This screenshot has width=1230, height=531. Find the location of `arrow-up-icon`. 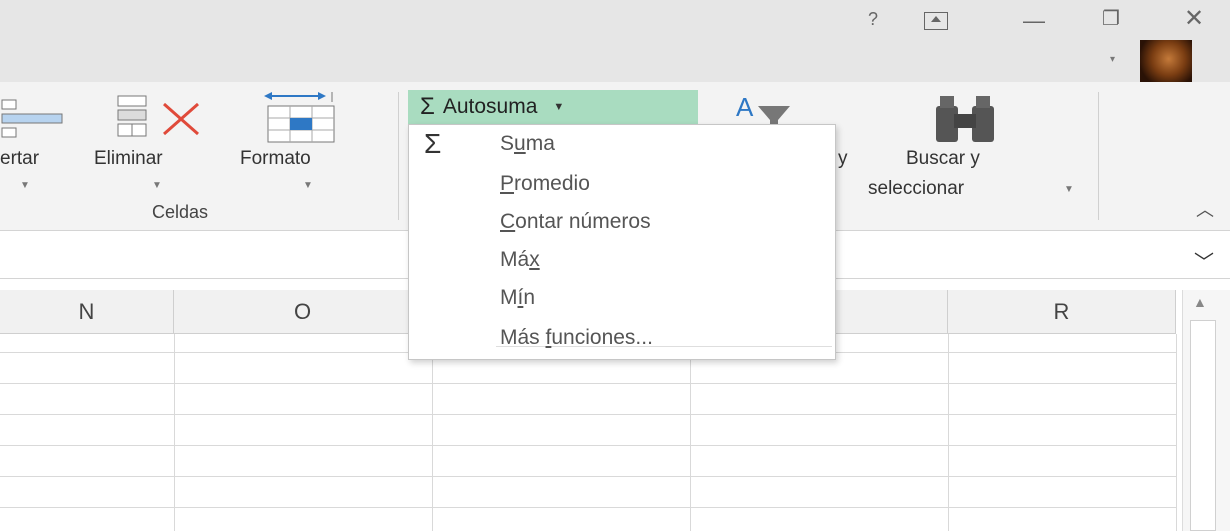

arrow-up-icon is located at coordinates (936, 19).